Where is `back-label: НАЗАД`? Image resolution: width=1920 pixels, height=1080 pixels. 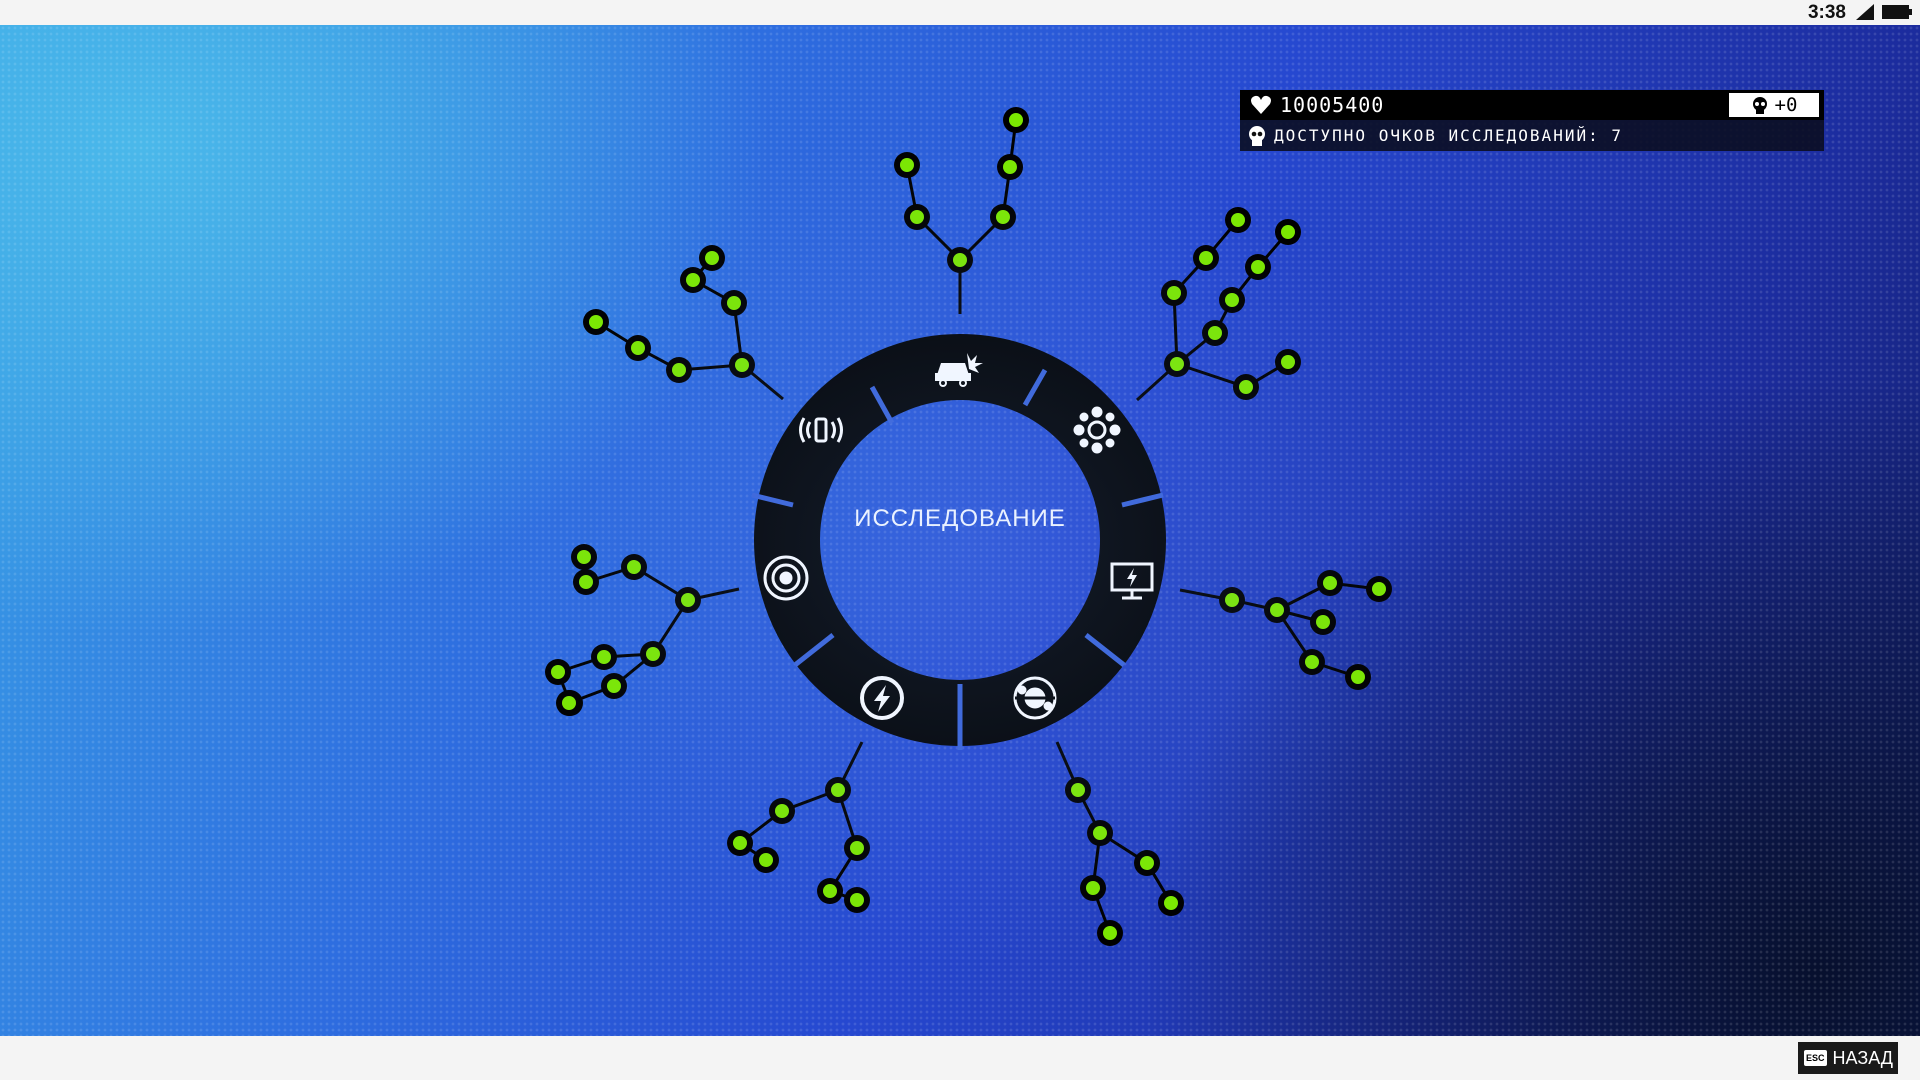 back-label: НАЗАД is located at coordinates (1862, 1057).